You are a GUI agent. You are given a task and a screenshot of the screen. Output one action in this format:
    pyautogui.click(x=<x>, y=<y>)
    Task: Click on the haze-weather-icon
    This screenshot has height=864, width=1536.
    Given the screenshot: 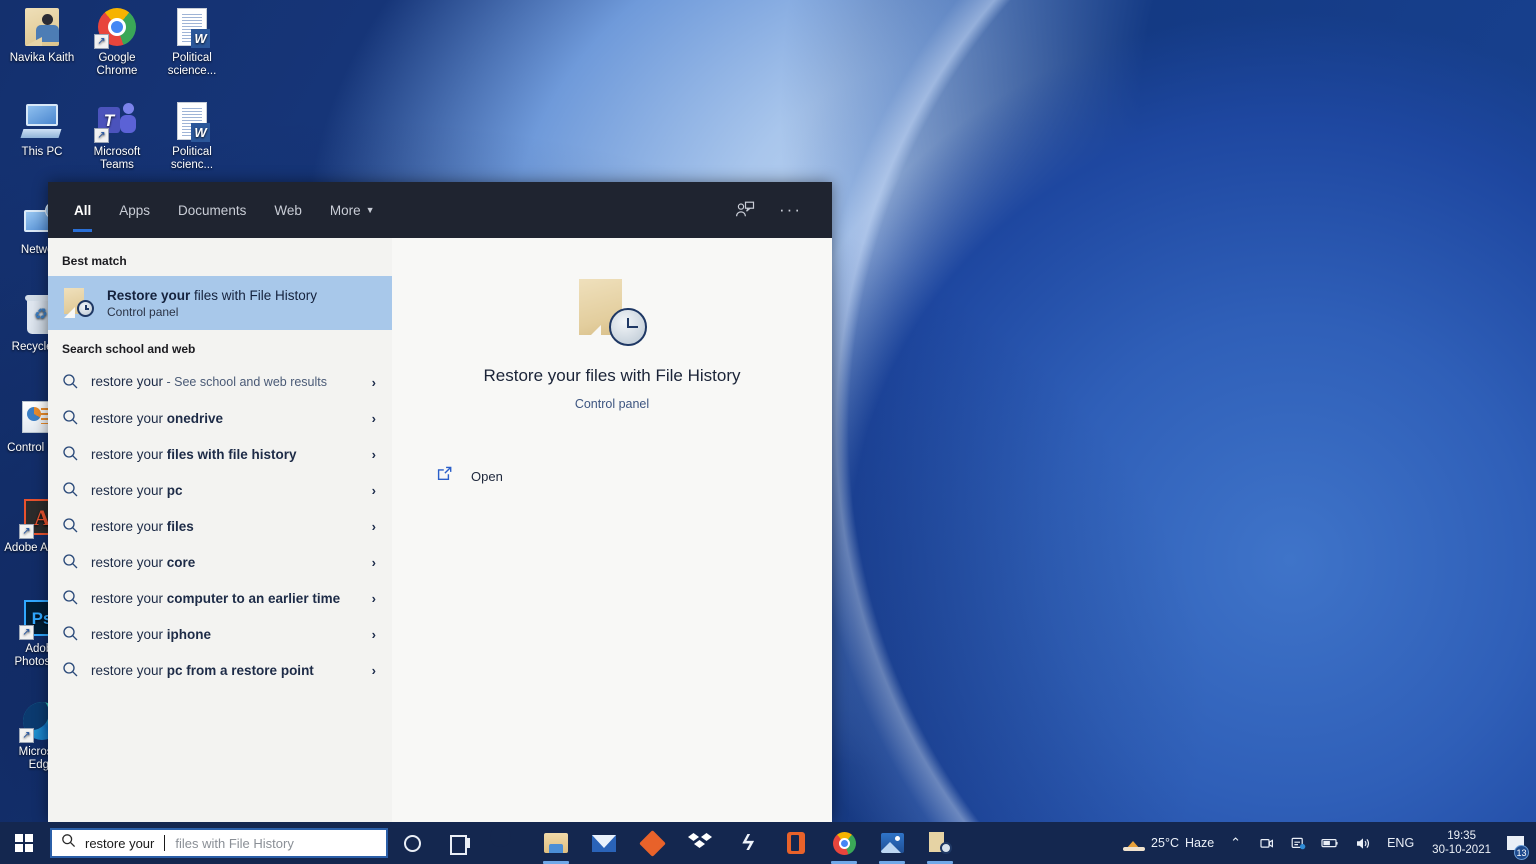 What is the action you would take?
    pyautogui.click(x=1134, y=843)
    